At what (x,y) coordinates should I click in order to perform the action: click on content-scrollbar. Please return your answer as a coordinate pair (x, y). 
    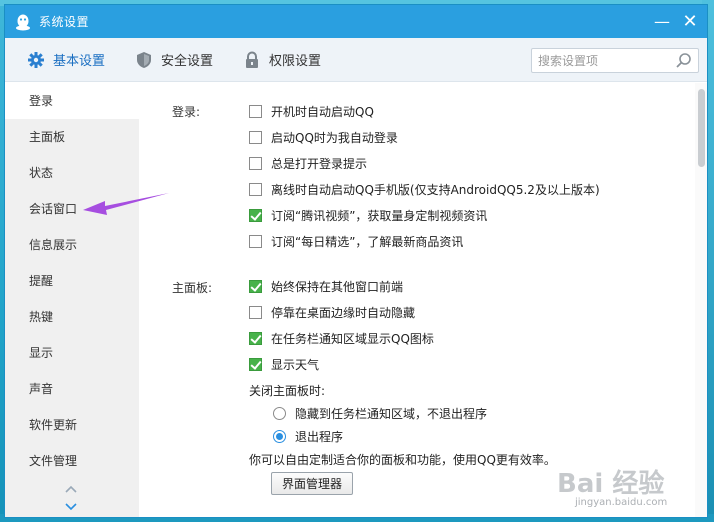
    Looking at the image, I should click on (701, 300).